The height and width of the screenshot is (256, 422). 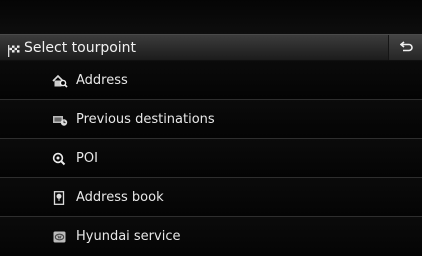 What do you see at coordinates (60, 80) in the screenshot?
I see `address-house-search-icon` at bounding box center [60, 80].